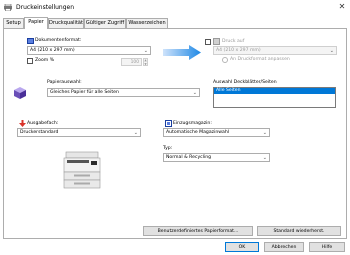 The image size is (350, 255). I want to click on tab-gueltiger-zugriff: Gültiger Zugriff, so click(105, 23).